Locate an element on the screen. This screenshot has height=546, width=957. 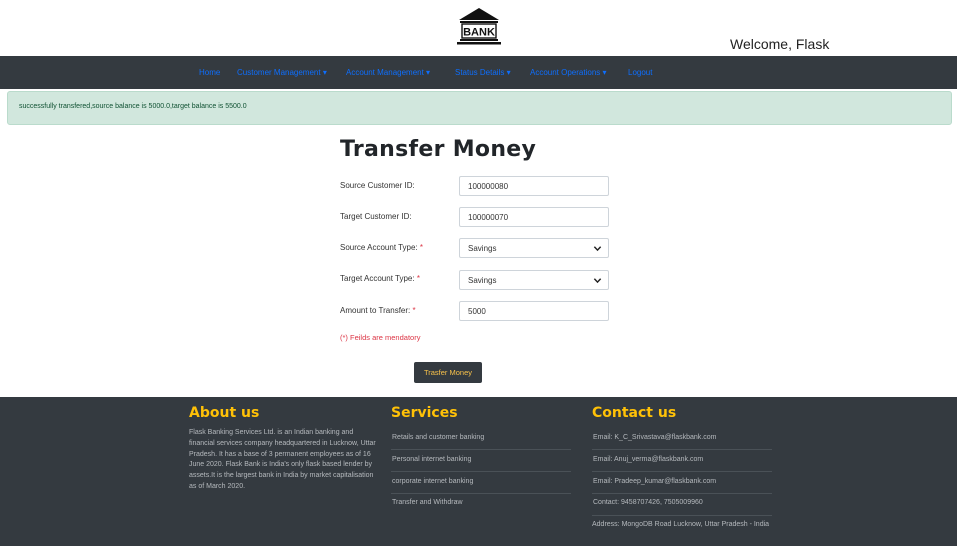
target-account-type-label: Target Account Type: * is located at coordinates (380, 278).